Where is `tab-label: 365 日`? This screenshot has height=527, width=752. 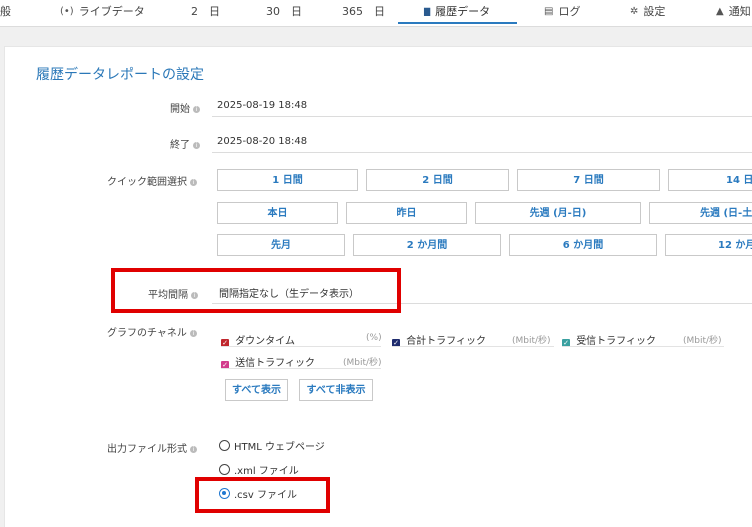 tab-label: 365 日 is located at coordinates (363, 11).